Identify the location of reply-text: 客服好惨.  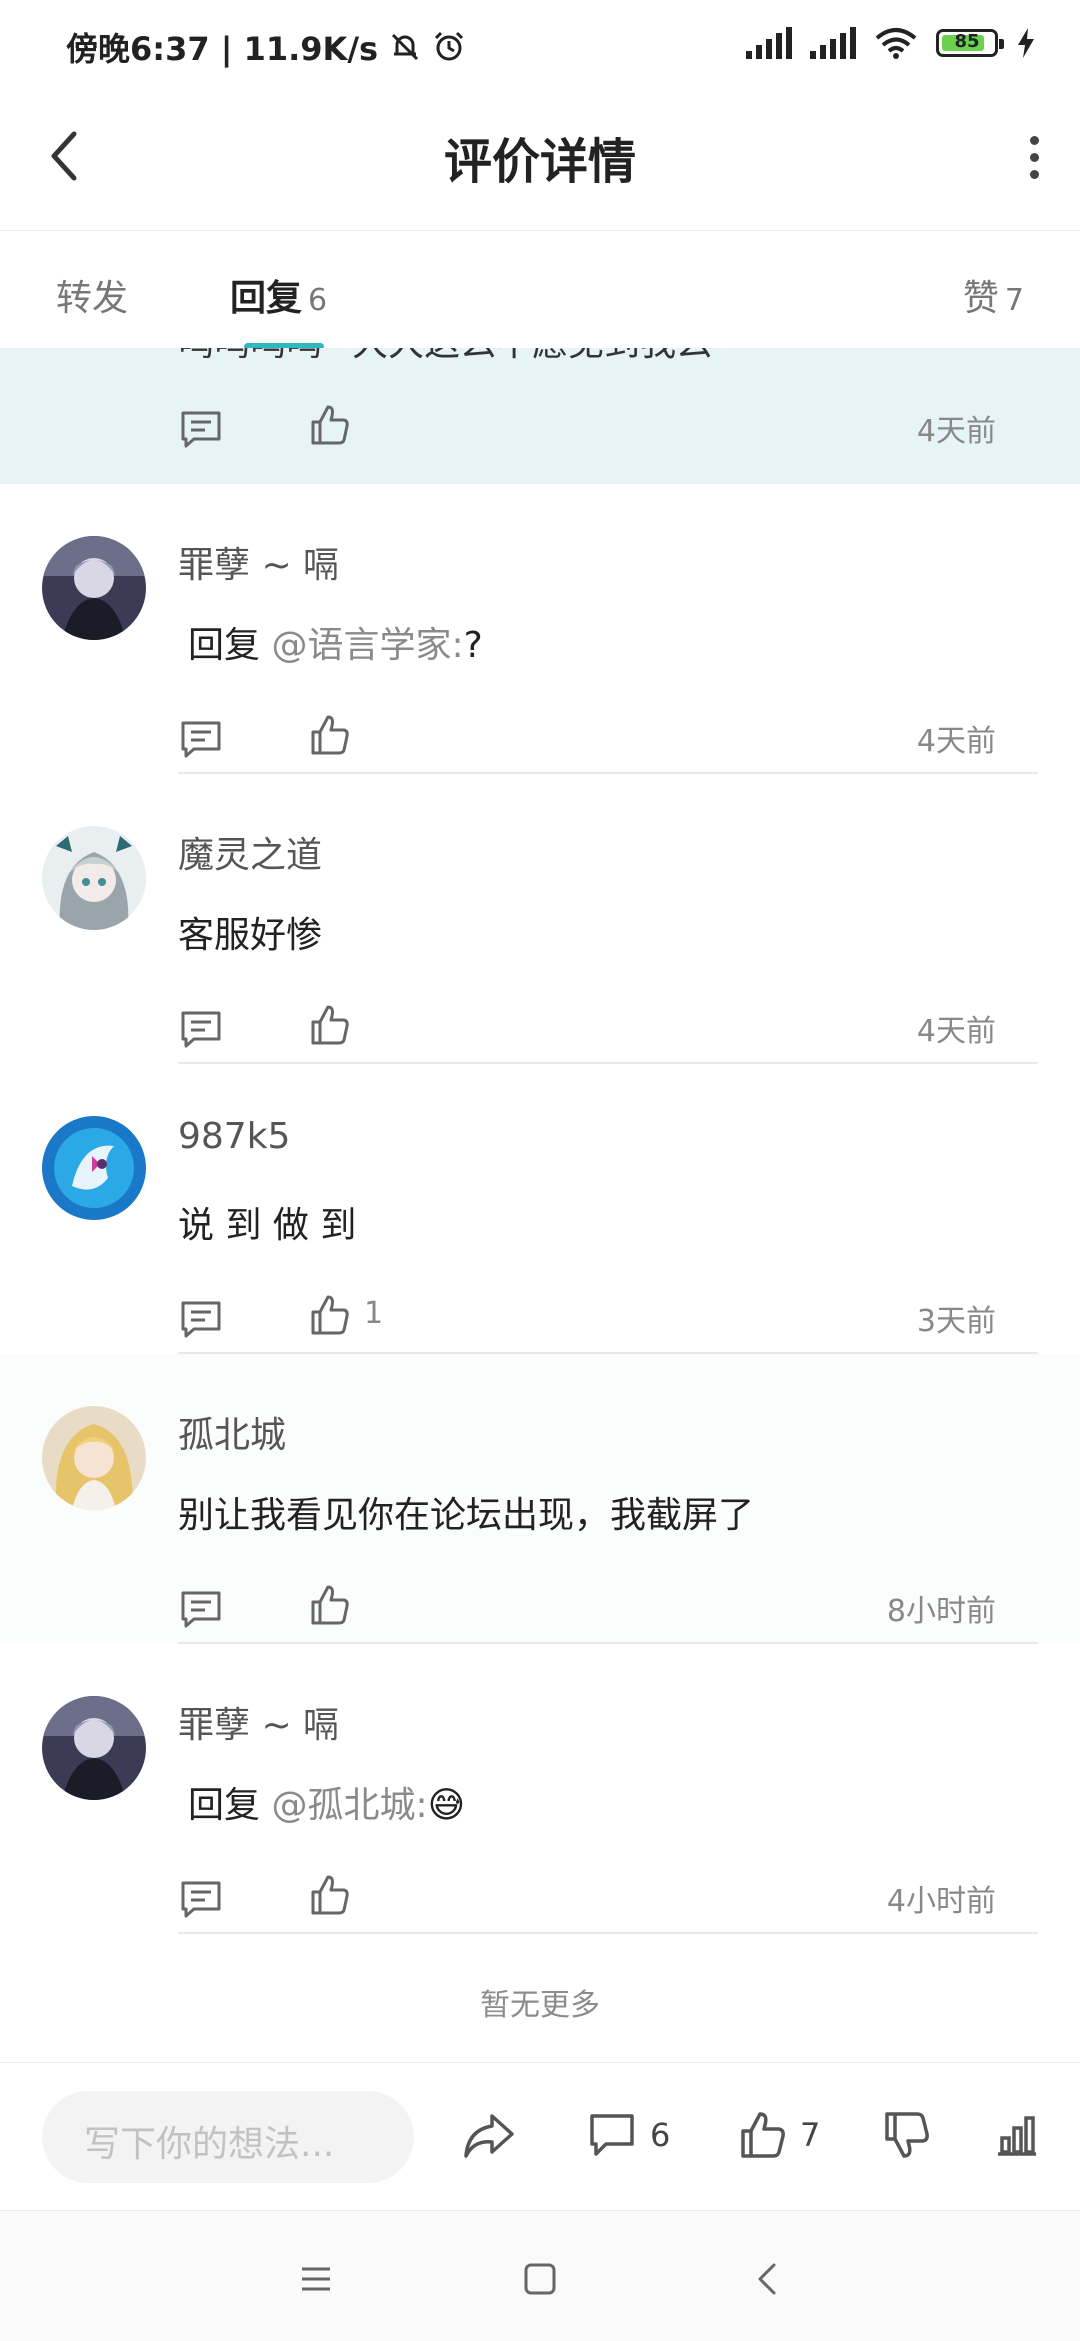
(250, 932).